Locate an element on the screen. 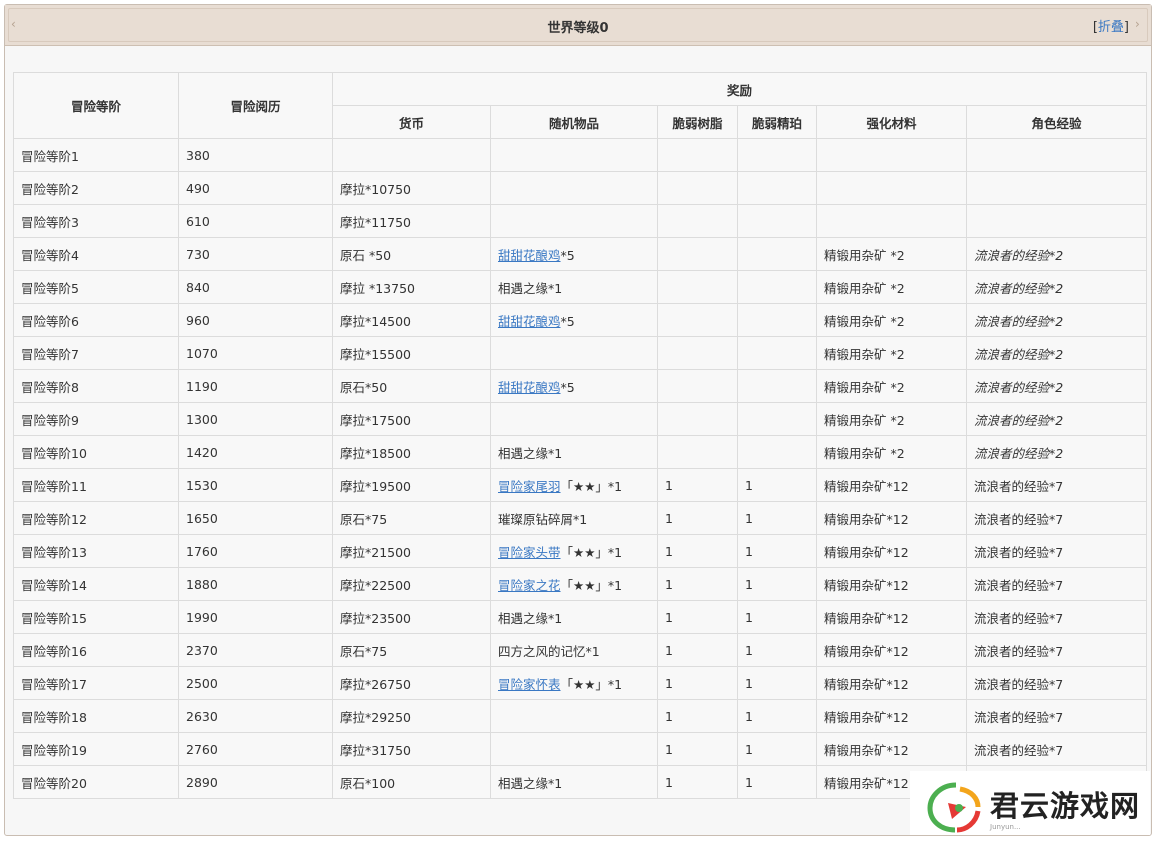  panel-title: 世界等级0 is located at coordinates (578, 28).